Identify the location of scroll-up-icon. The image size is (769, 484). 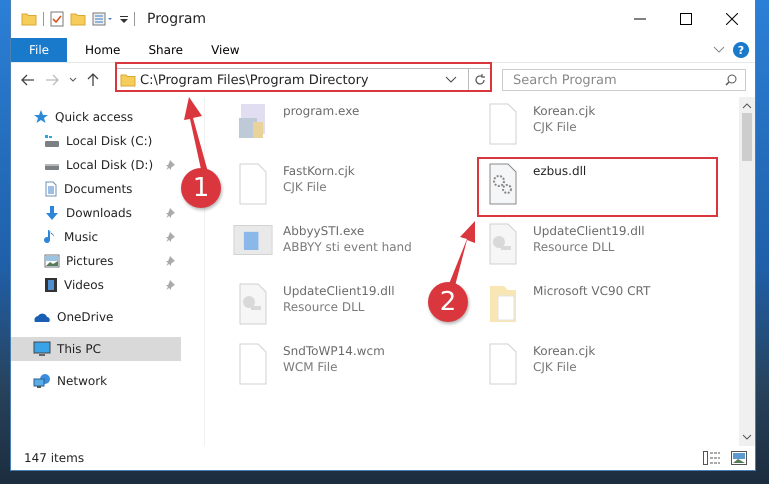
(747, 106).